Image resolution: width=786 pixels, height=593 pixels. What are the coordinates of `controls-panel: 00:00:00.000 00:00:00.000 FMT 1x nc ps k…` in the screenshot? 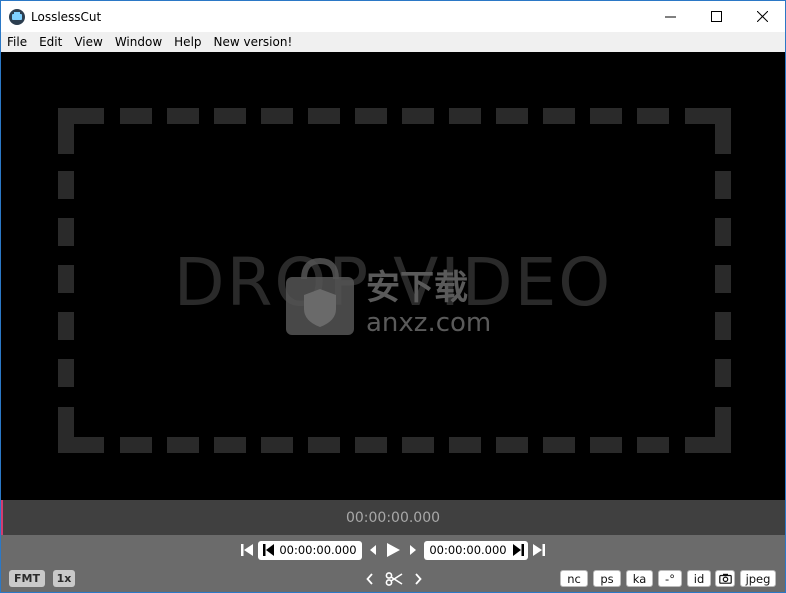 It's located at (393, 563).